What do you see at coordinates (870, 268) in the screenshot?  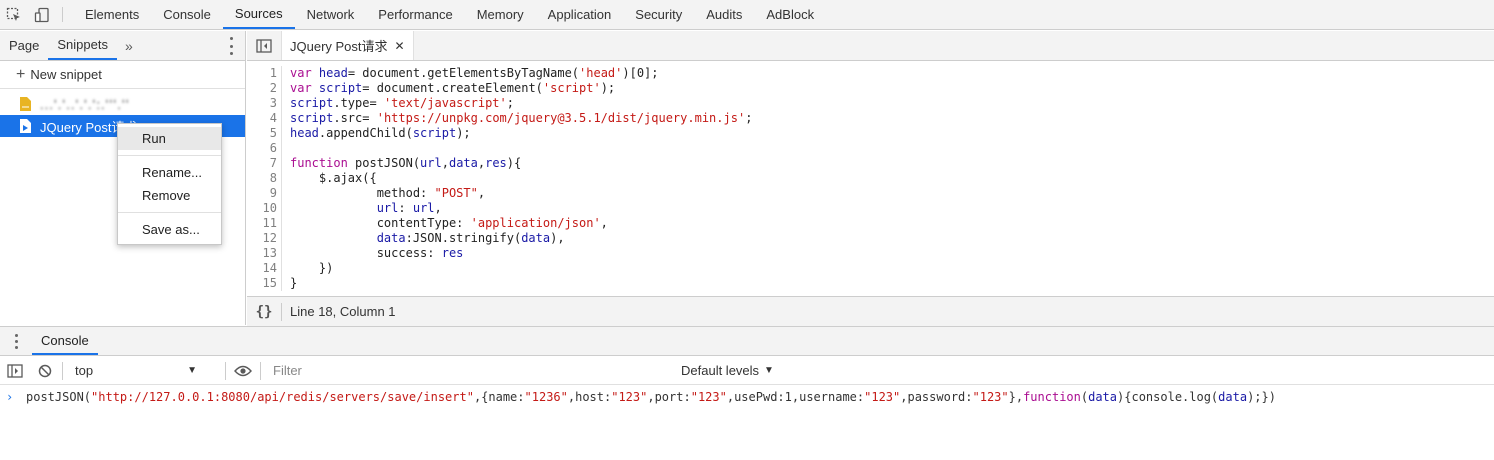 I see `code-line: 14 })` at bounding box center [870, 268].